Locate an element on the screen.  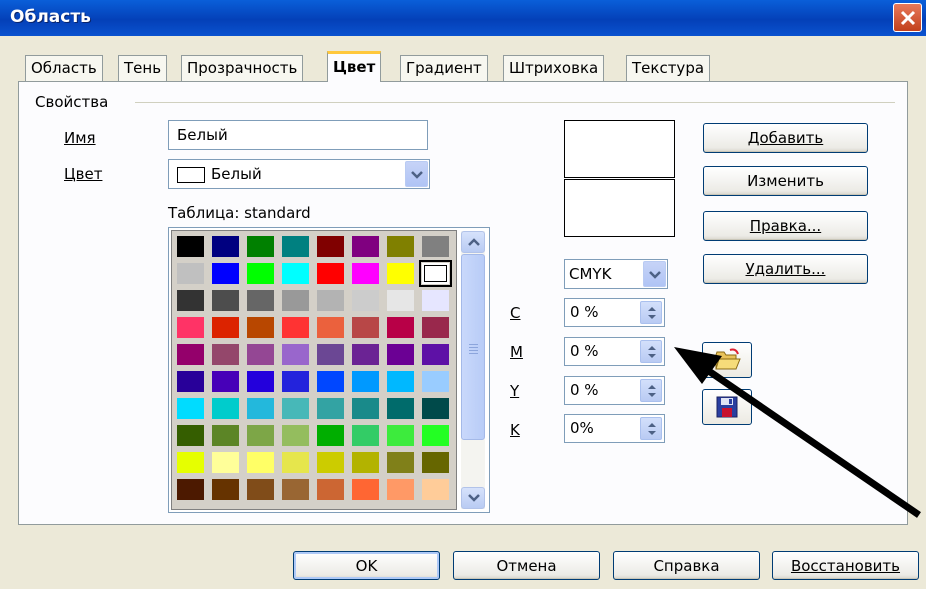
annotation-arrow is located at coordinates (797, 432).